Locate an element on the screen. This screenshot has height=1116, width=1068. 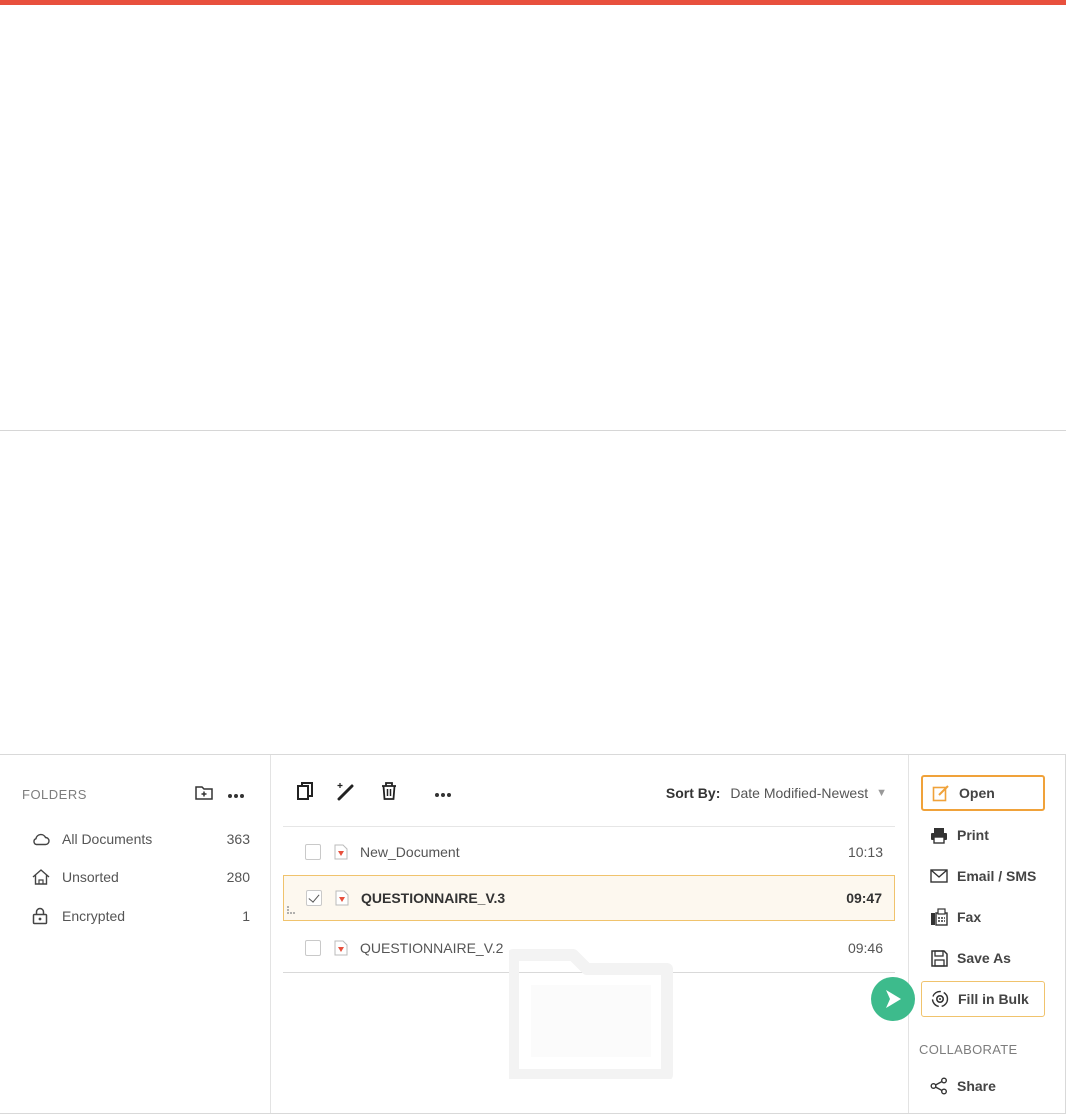
save-as-button: Save As is located at coordinates (983, 958).